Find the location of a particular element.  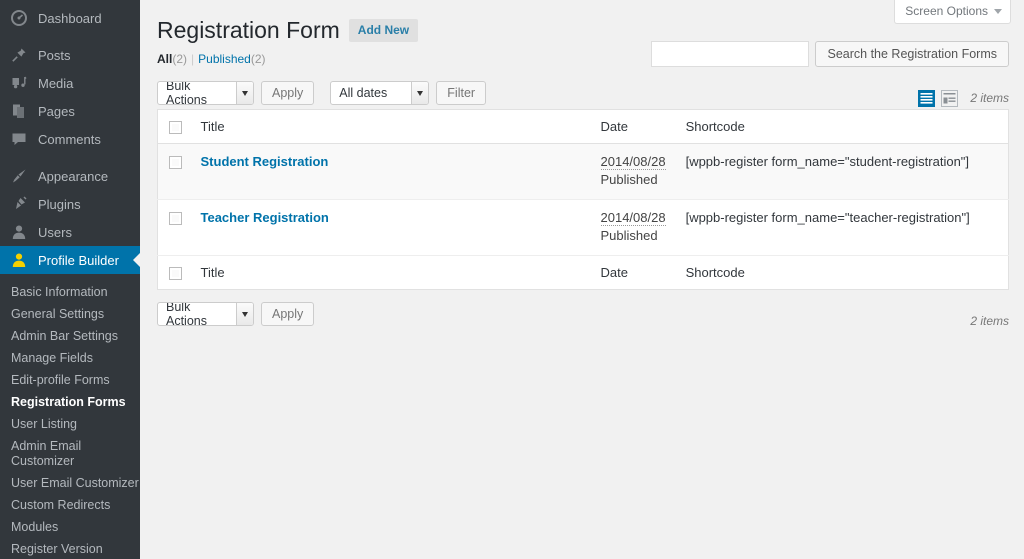

sidebar-item-users: Users is located at coordinates (70, 232).